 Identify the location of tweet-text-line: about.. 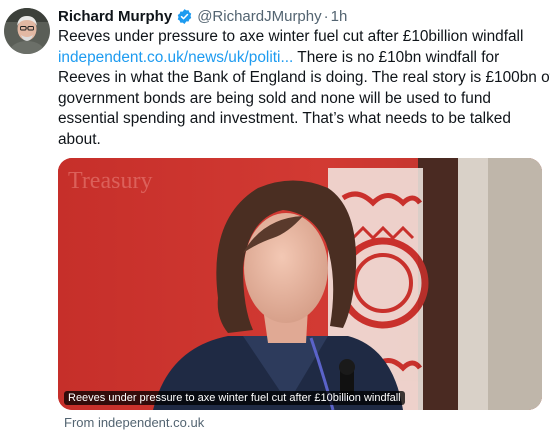
(79, 139).